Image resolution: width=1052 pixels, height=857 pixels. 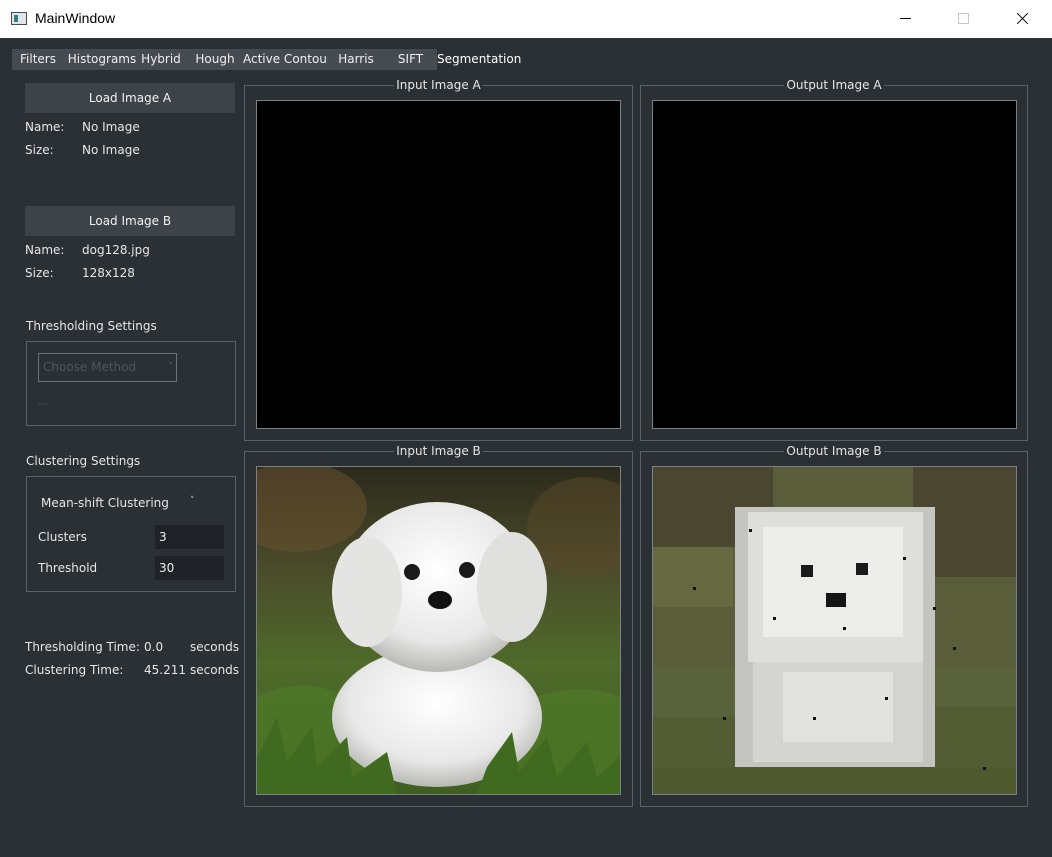 I want to click on image-a-name-label: Name:, so click(x=45, y=127).